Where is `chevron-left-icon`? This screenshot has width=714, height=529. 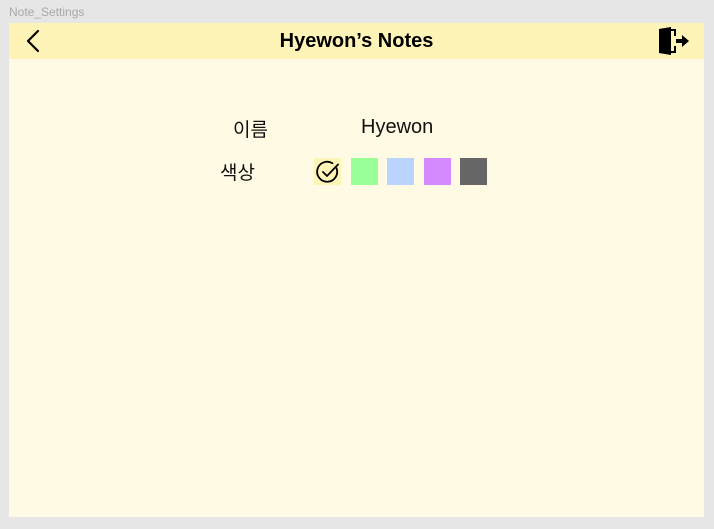
chevron-left-icon is located at coordinates (33, 41).